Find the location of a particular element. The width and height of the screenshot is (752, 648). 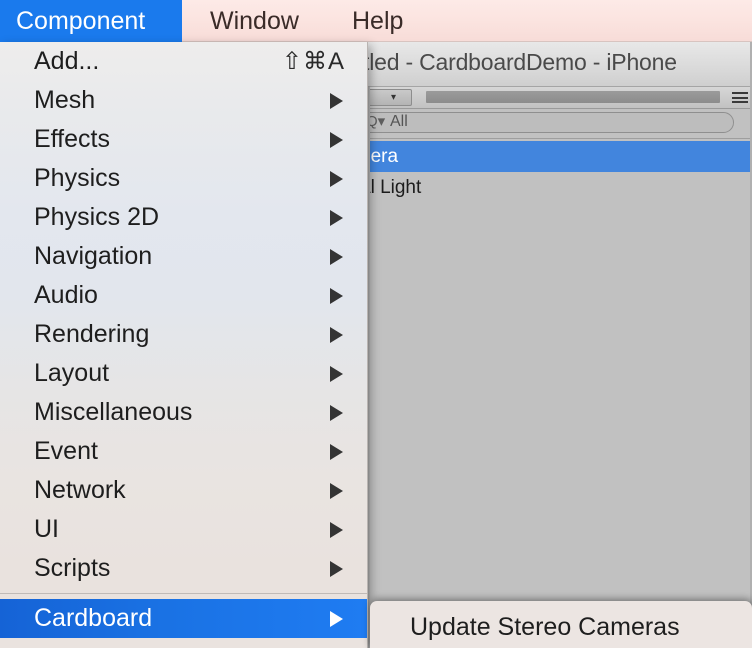

menubar-item-label: Help is located at coordinates (378, 21).